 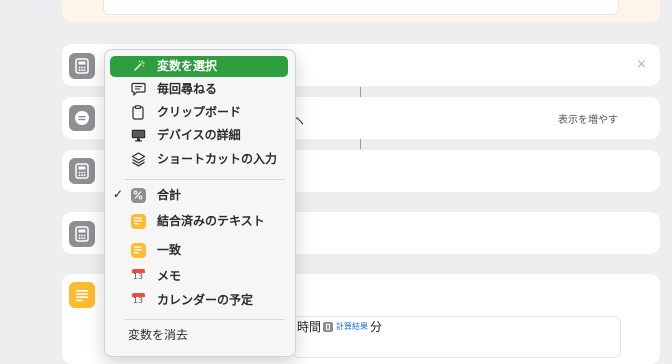 I want to click on menu-item-ask-each-time: 毎回尋ねる, so click(x=199, y=89).